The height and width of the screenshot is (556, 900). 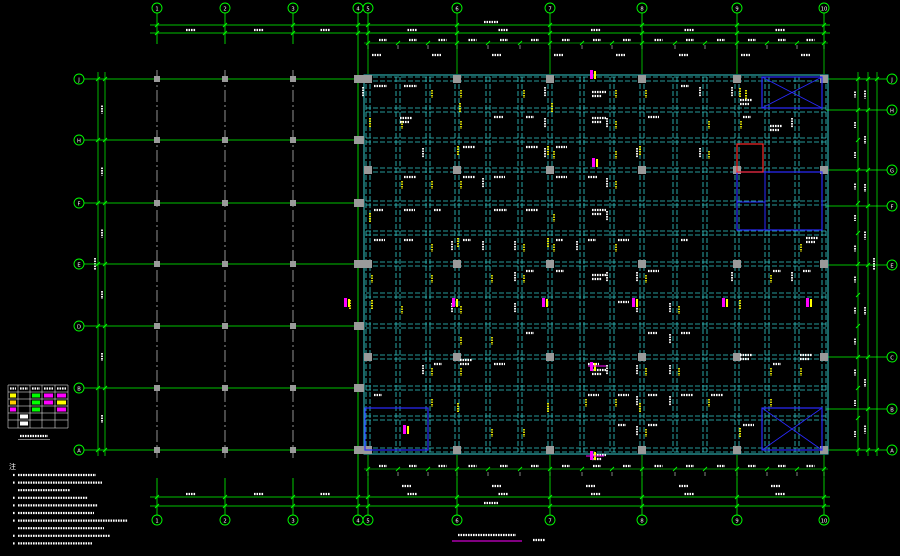 What do you see at coordinates (225, 520) in the screenshot?
I see `axis-bubble-bottom-2: 2` at bounding box center [225, 520].